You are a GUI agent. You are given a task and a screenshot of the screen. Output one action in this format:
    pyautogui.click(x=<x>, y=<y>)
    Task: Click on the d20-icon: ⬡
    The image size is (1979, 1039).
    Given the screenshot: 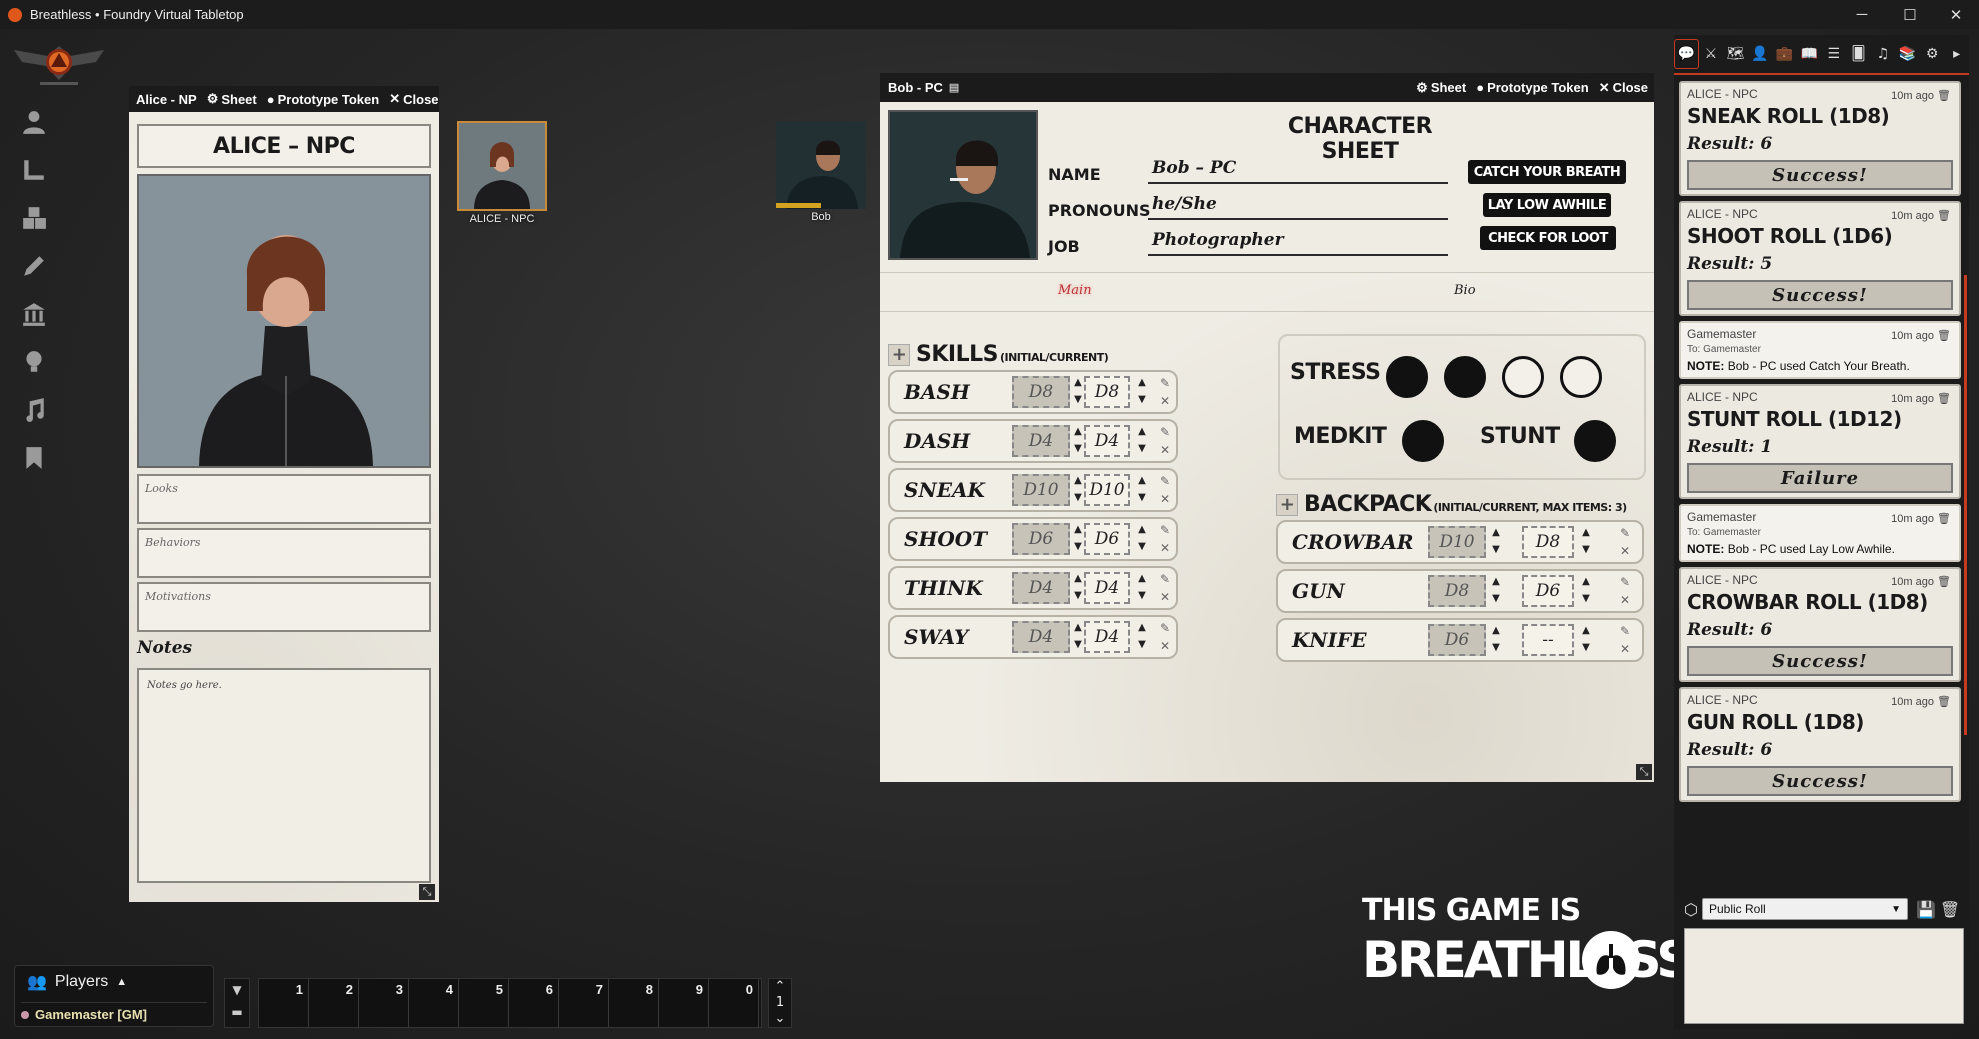 What is the action you would take?
    pyautogui.click(x=1691, y=909)
    